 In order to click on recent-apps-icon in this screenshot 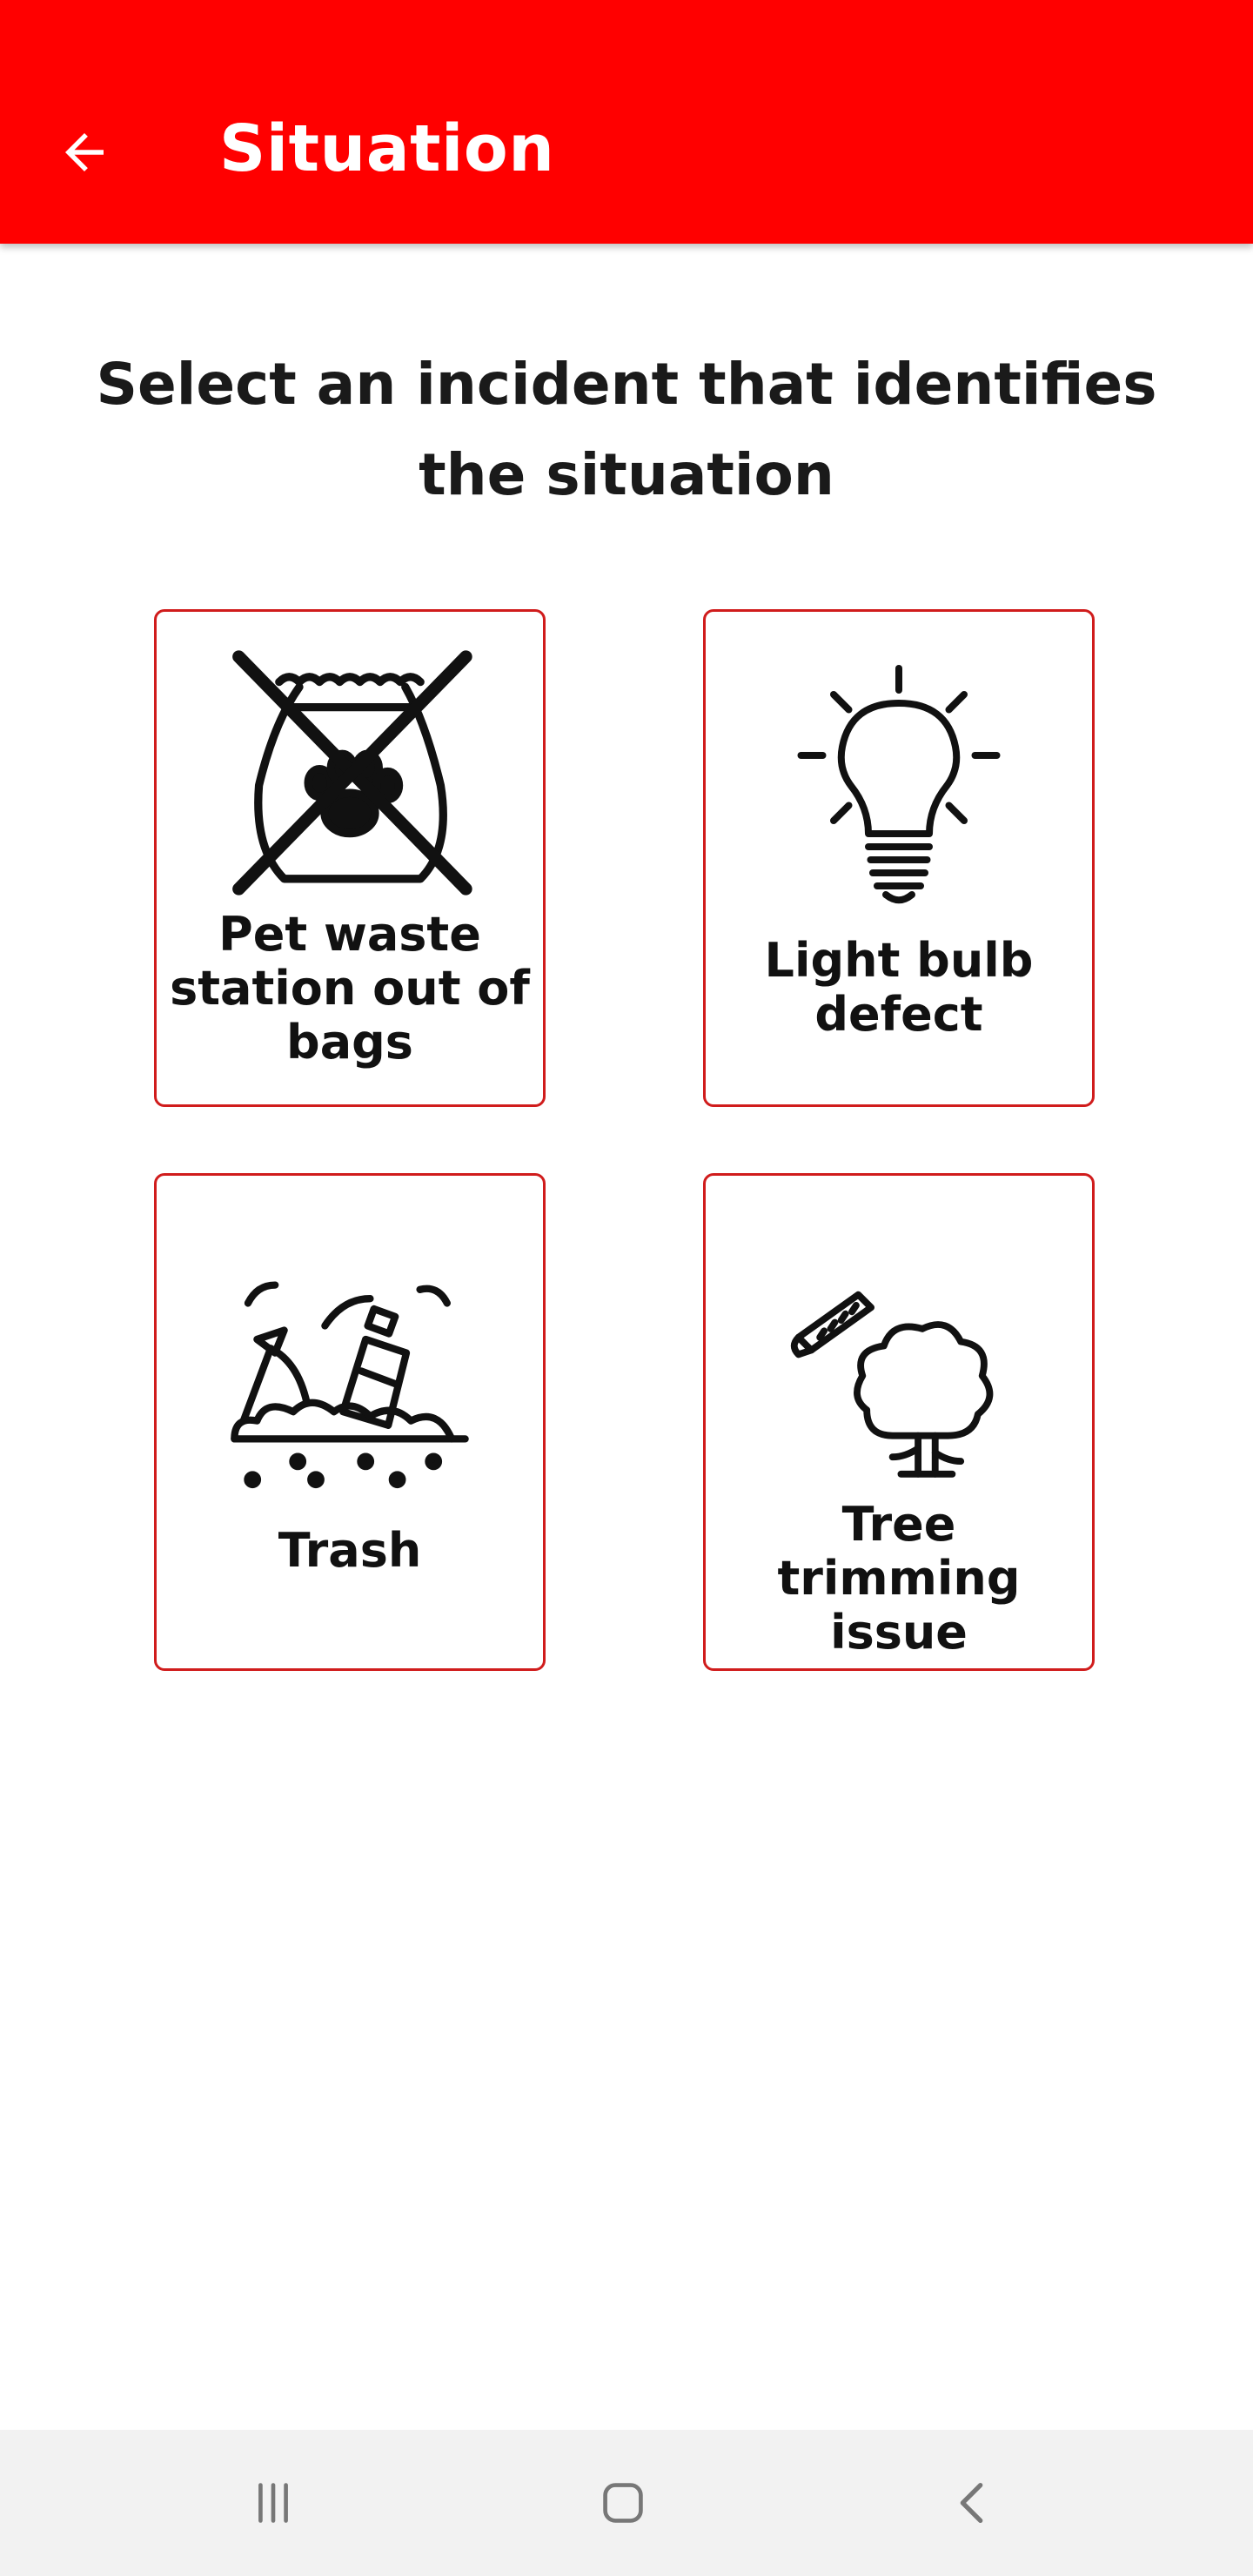, I will do `click(273, 2503)`.